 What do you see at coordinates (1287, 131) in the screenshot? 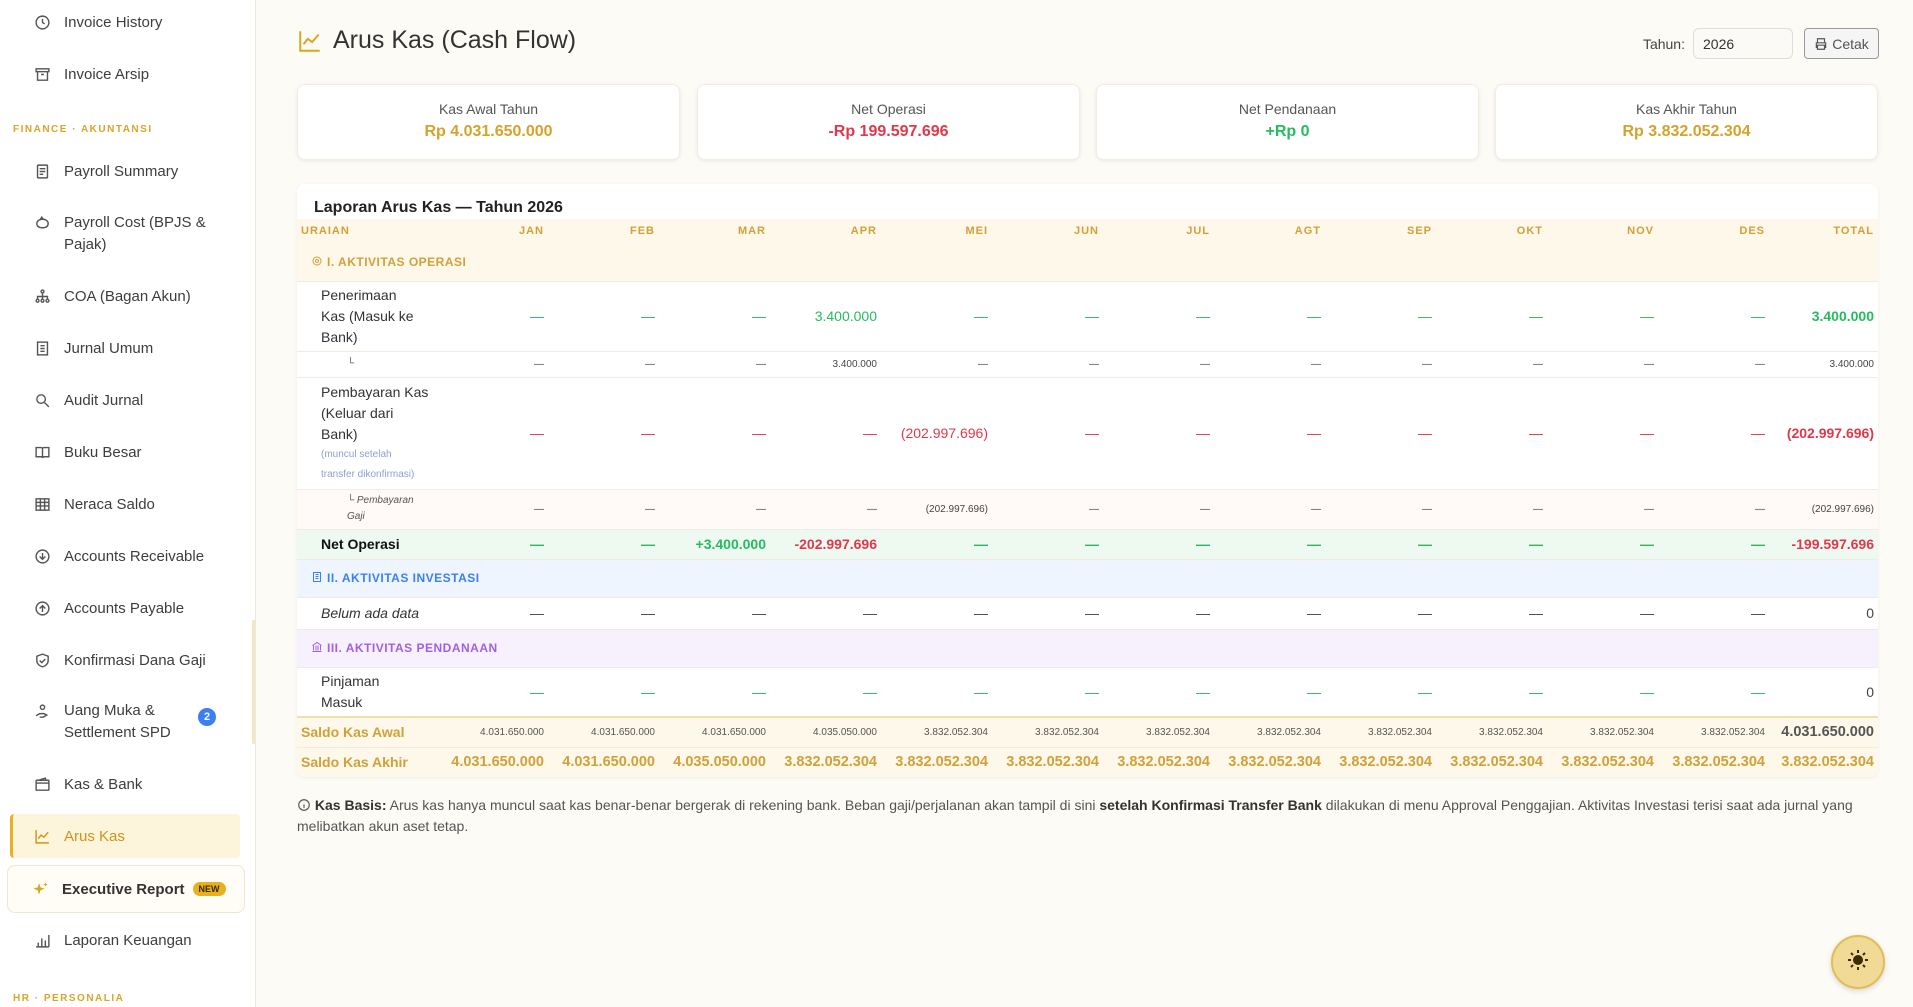
I see `card-value: +Rp 0` at bounding box center [1287, 131].